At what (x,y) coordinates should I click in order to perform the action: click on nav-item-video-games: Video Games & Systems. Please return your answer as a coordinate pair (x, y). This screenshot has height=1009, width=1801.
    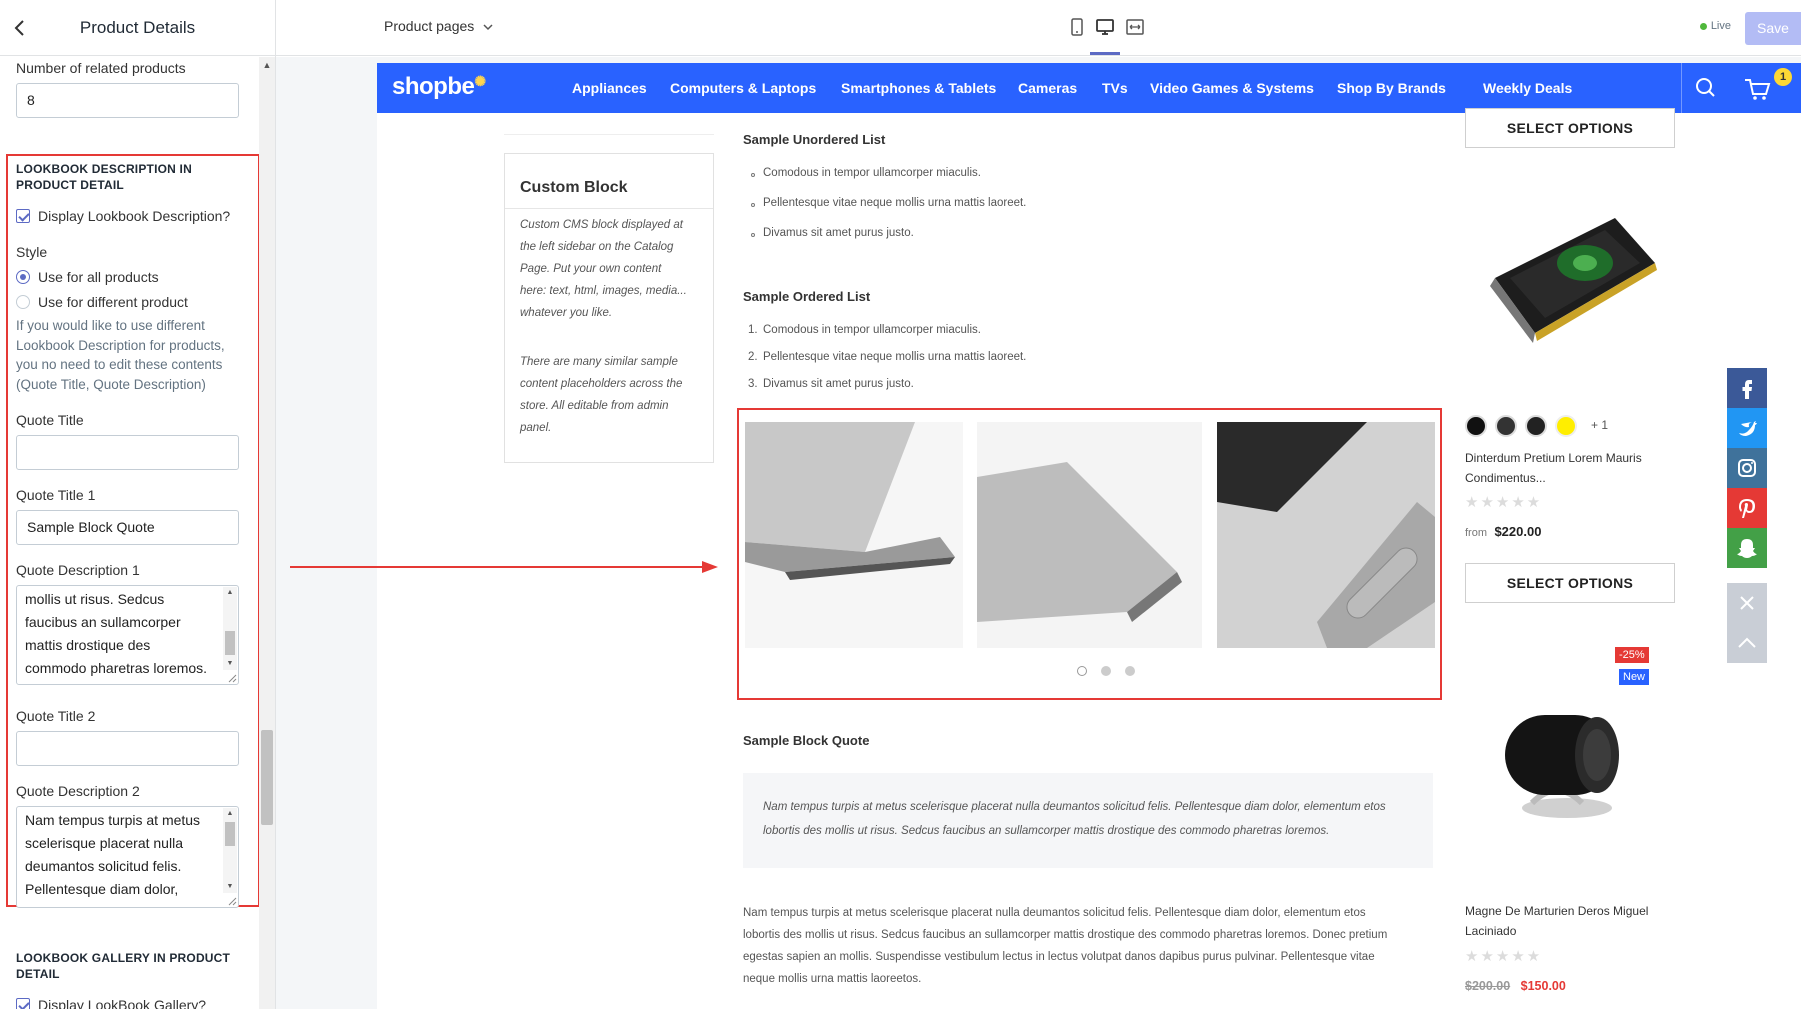
    Looking at the image, I should click on (1232, 88).